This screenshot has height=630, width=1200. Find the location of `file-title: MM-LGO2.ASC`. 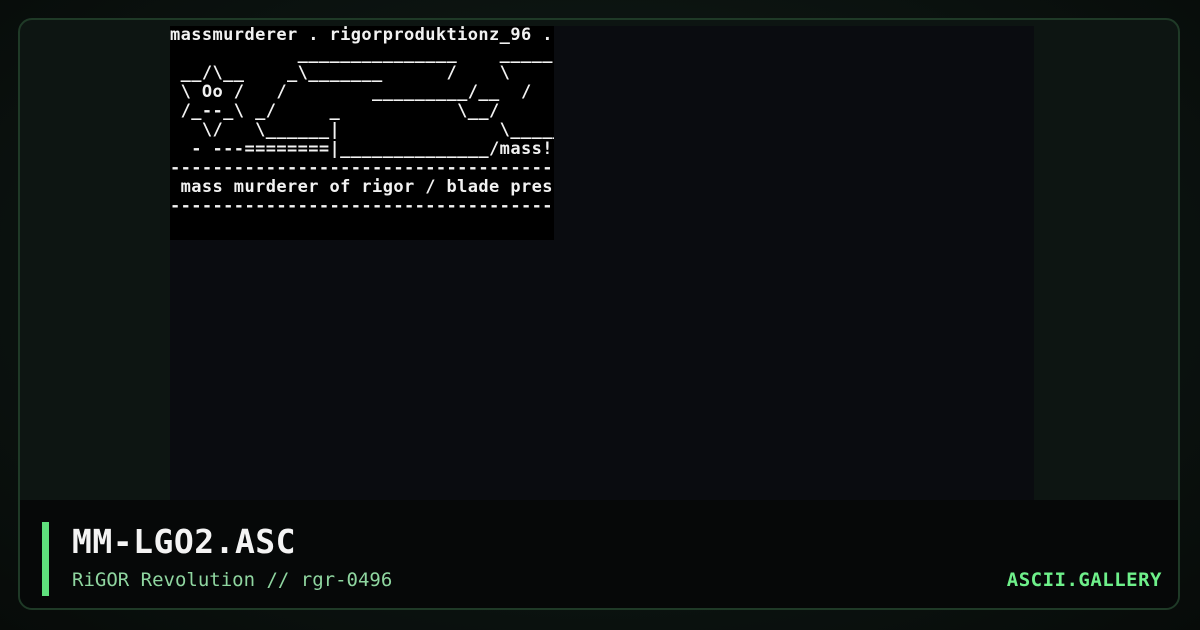

file-title: MM-LGO2.ASC is located at coordinates (184, 541).